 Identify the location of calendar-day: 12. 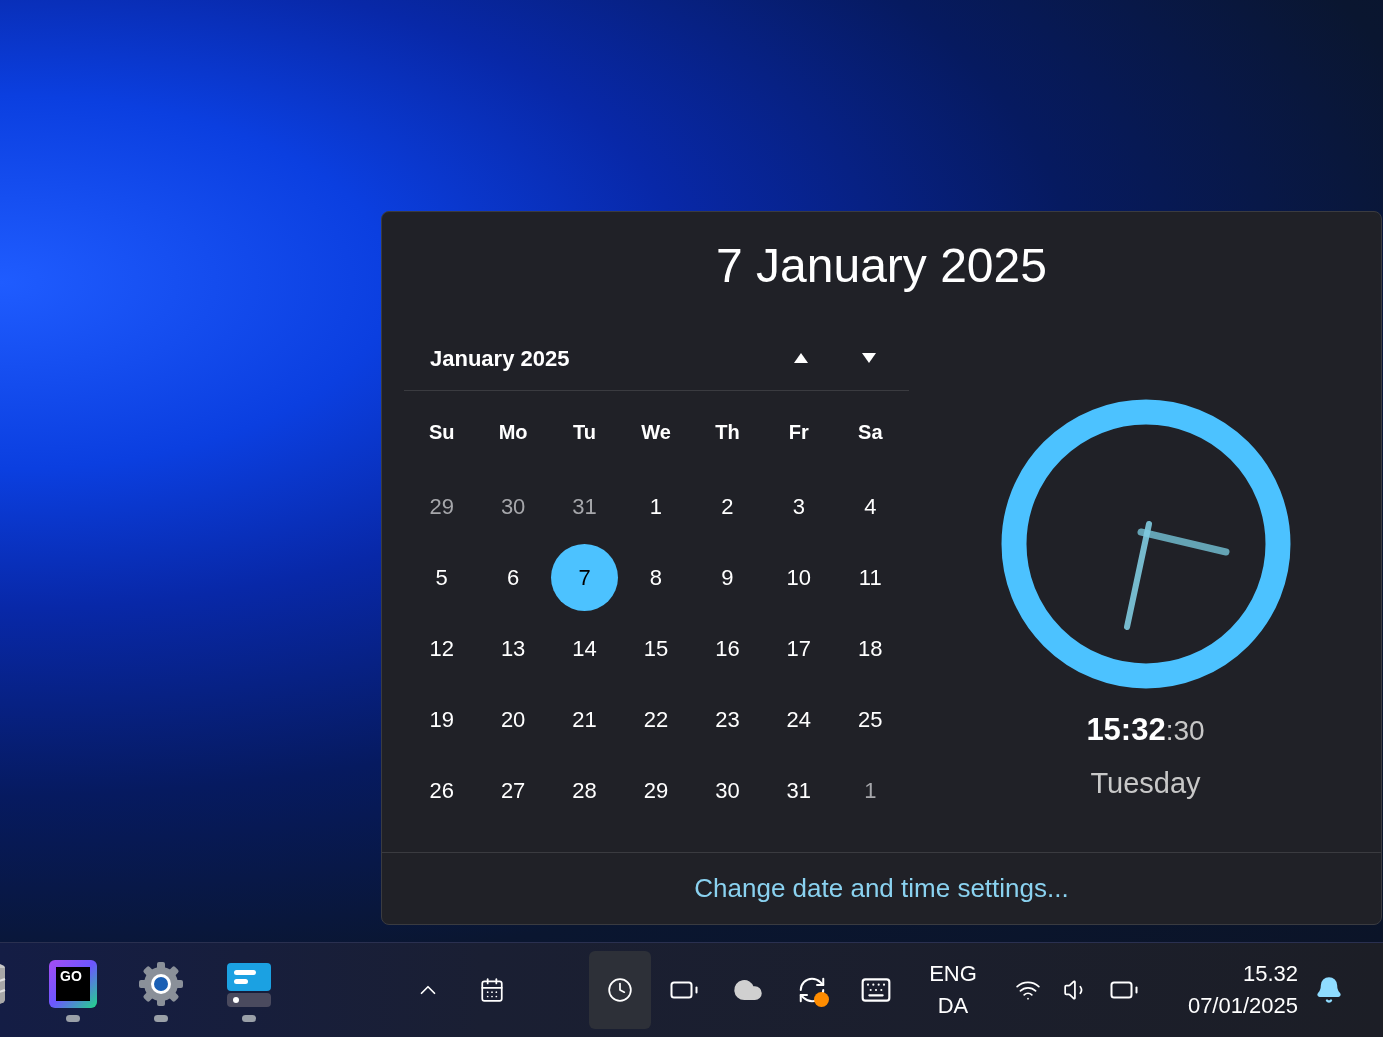
(442, 648).